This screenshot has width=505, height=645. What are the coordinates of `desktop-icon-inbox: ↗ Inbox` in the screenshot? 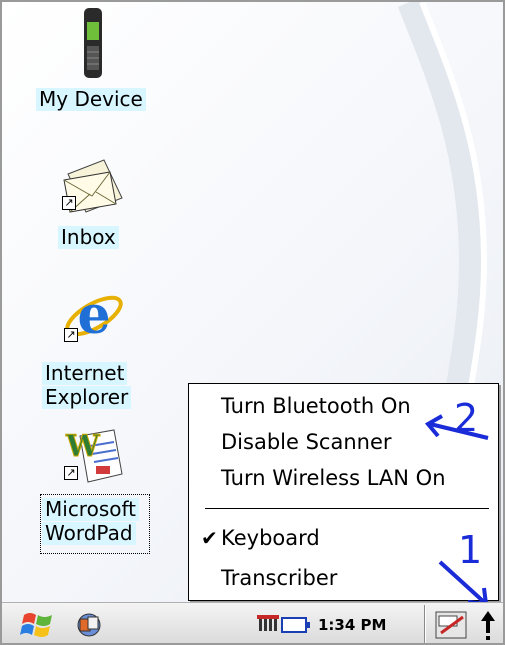 It's located at (97, 205).